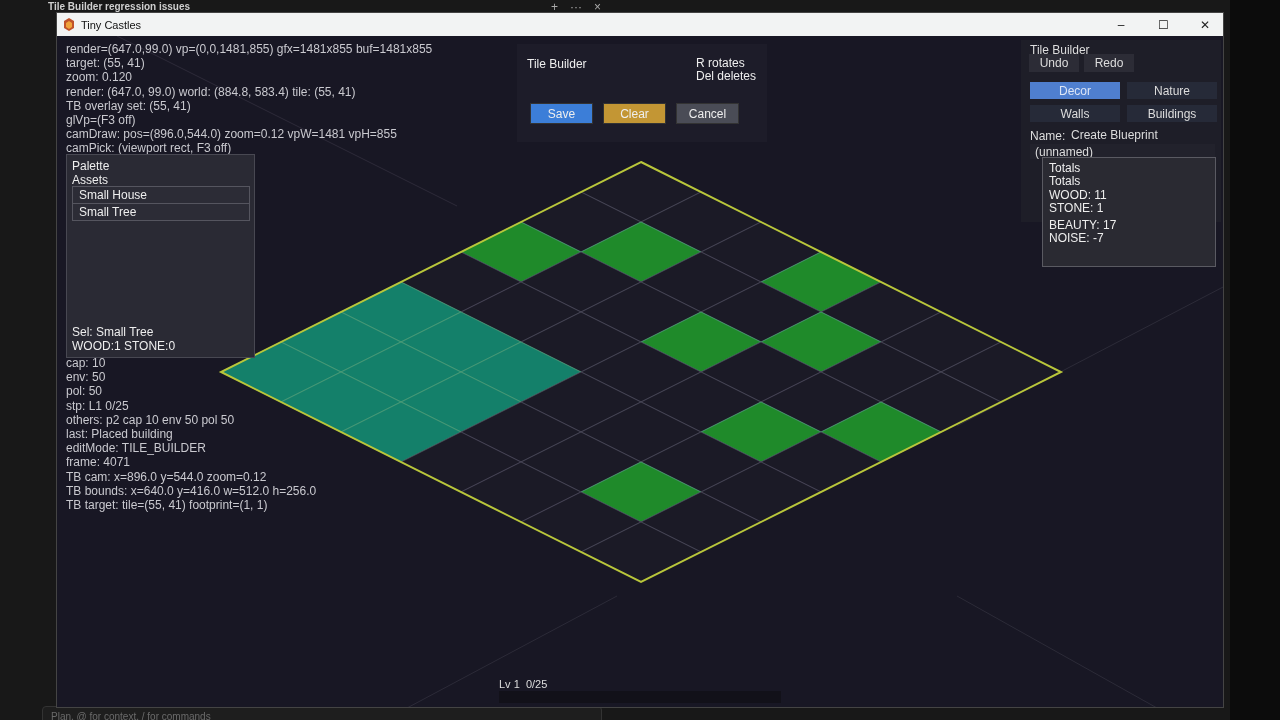 This screenshot has height=720, width=1280. I want to click on save-button: Save, so click(561, 113).